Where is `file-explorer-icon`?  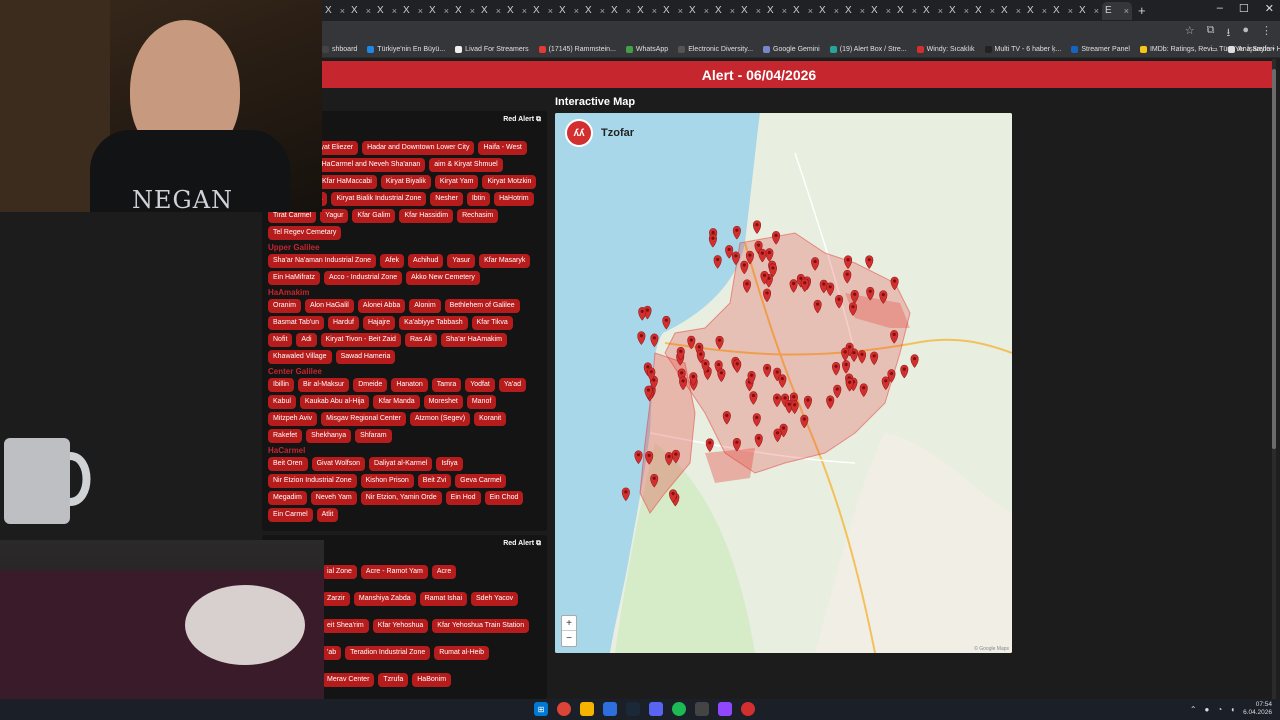 file-explorer-icon is located at coordinates (587, 709).